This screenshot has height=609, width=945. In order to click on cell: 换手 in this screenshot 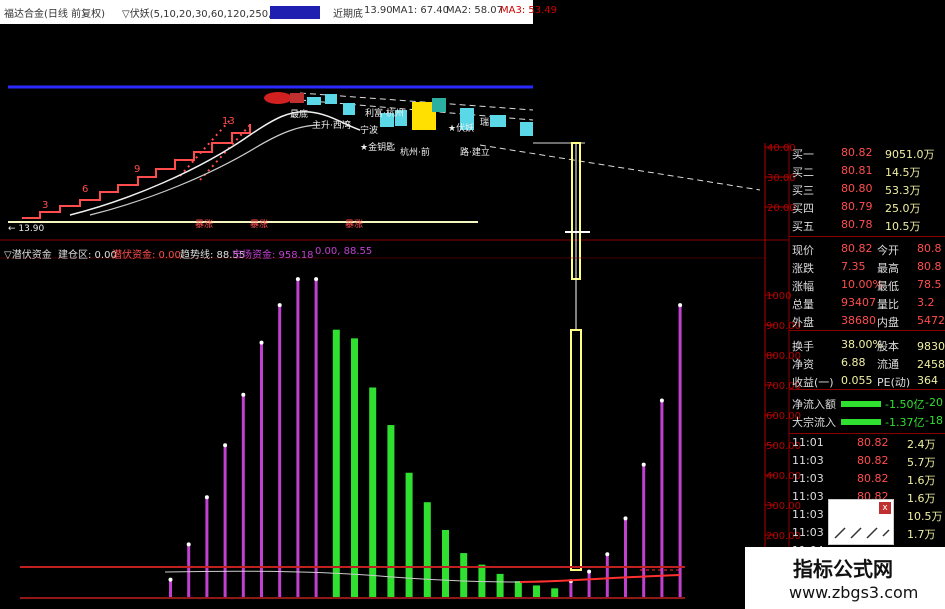, I will do `click(803, 346)`.